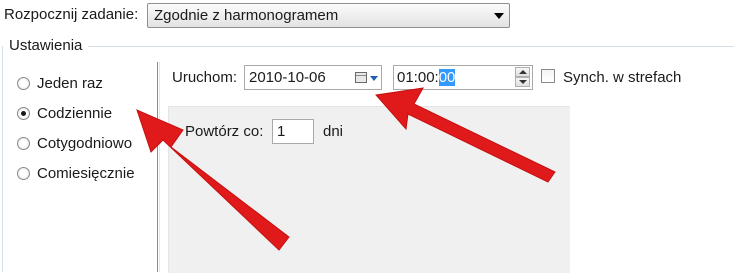 This screenshot has width=734, height=273. I want to click on radio-monthly: Comiesięcznie, so click(76, 173).